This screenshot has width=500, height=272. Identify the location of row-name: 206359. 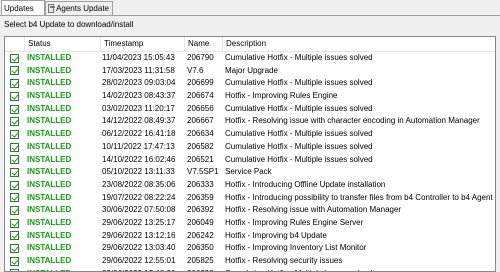
(200, 197).